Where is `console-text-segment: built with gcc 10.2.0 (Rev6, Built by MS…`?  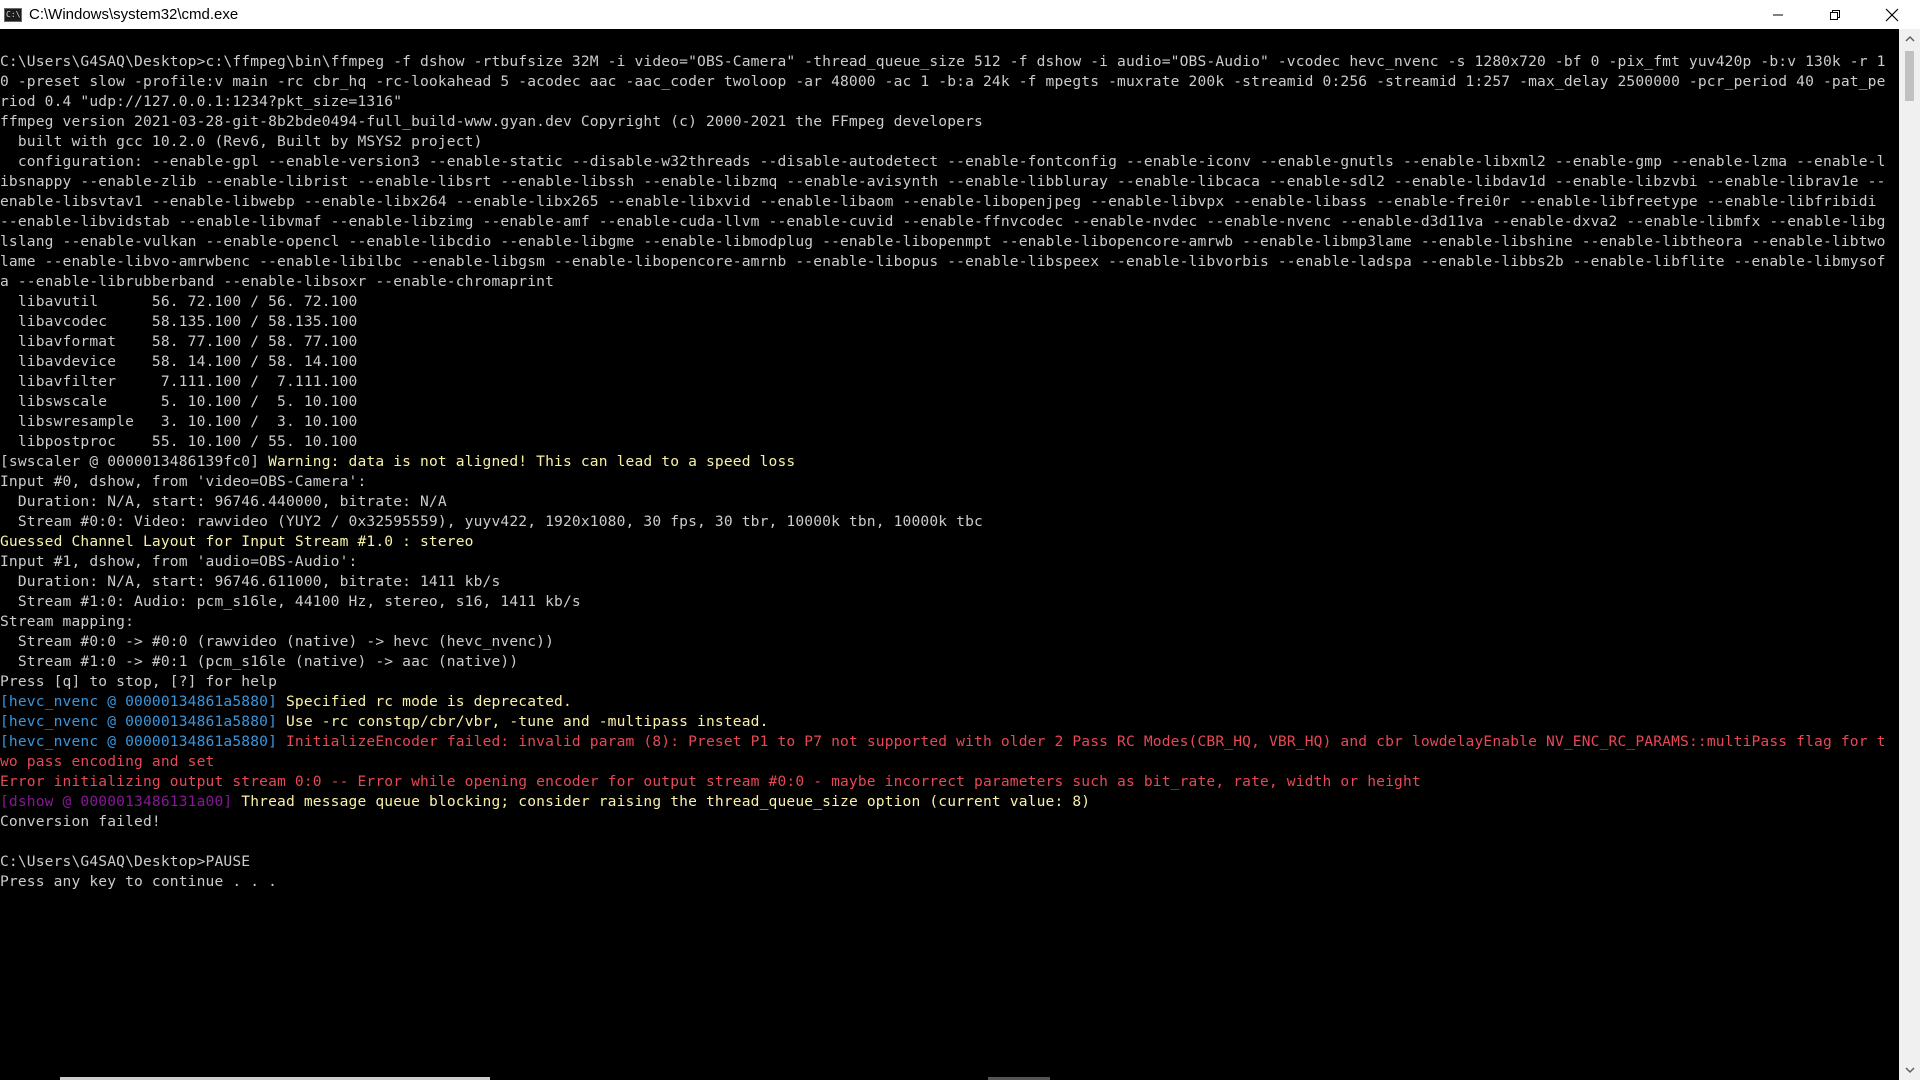 console-text-segment: built with gcc 10.2.0 (Rev6, Built by MS… is located at coordinates (241, 141).